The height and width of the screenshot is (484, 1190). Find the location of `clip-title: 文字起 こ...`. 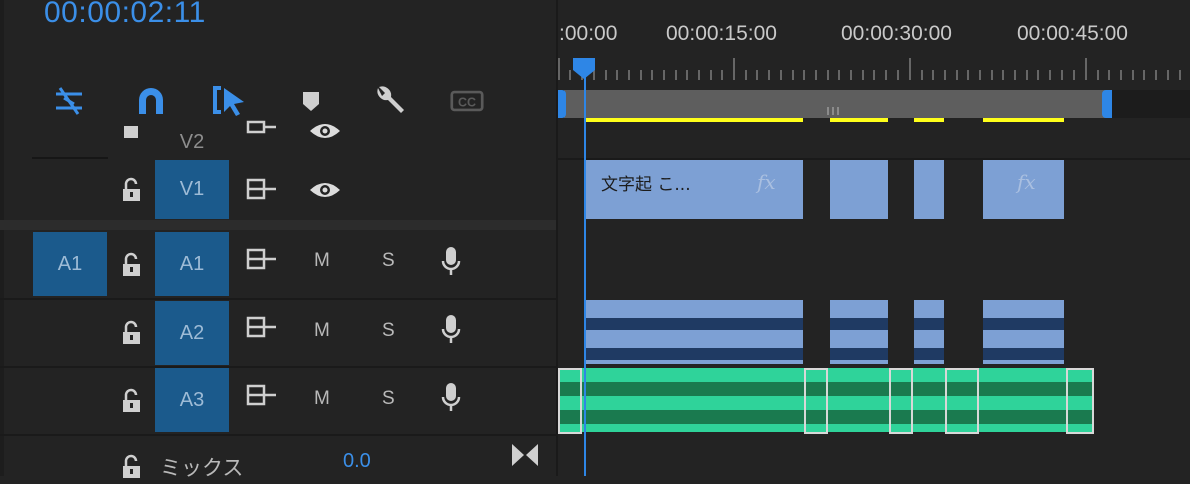

clip-title: 文字起 こ... is located at coordinates (646, 185).